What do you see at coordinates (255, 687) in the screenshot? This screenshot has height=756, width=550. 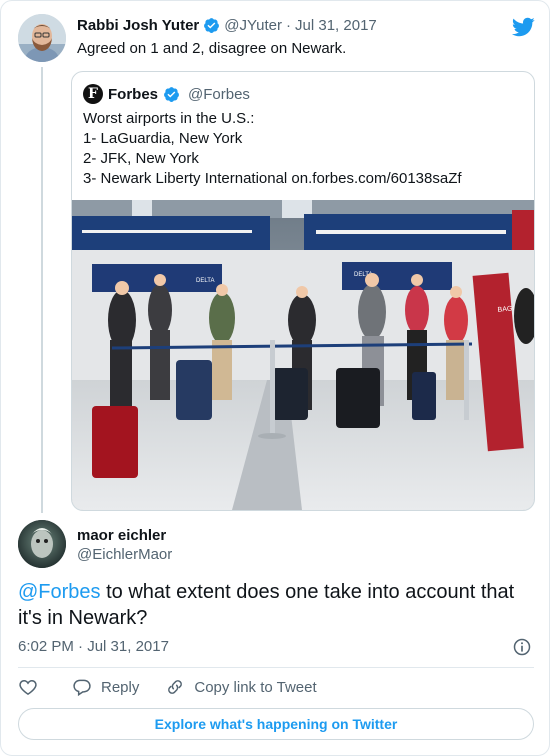 I see `copy-link-label: Copy link to Tweet` at bounding box center [255, 687].